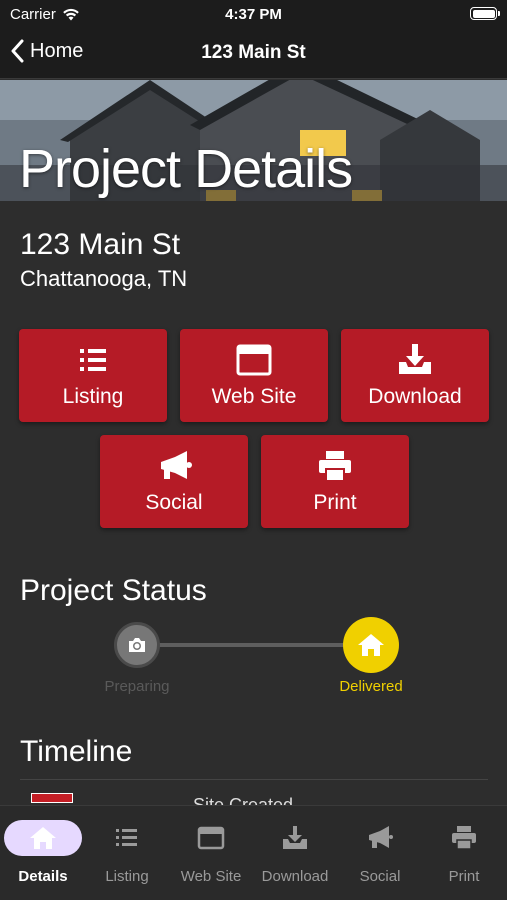 Image resolution: width=507 pixels, height=900 pixels. Describe the element at coordinates (104, 278) in the screenshot. I see `city-state: Chattanooga, TN` at that location.